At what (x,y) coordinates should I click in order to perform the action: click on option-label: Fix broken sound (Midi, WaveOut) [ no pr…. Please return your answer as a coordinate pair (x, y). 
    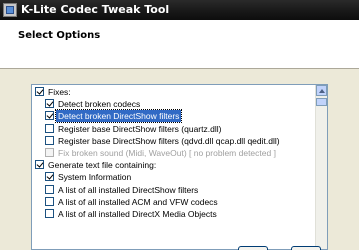
    Looking at the image, I should click on (167, 153).